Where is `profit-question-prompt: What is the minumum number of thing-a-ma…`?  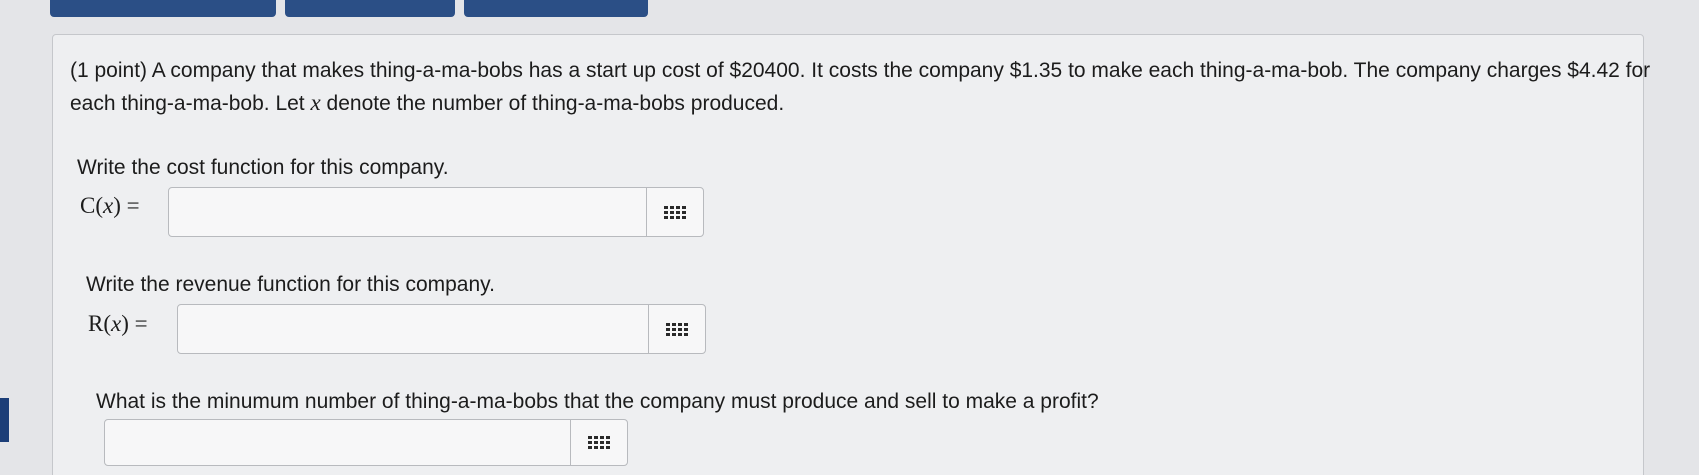 profit-question-prompt: What is the minumum number of thing-a-ma… is located at coordinates (597, 401).